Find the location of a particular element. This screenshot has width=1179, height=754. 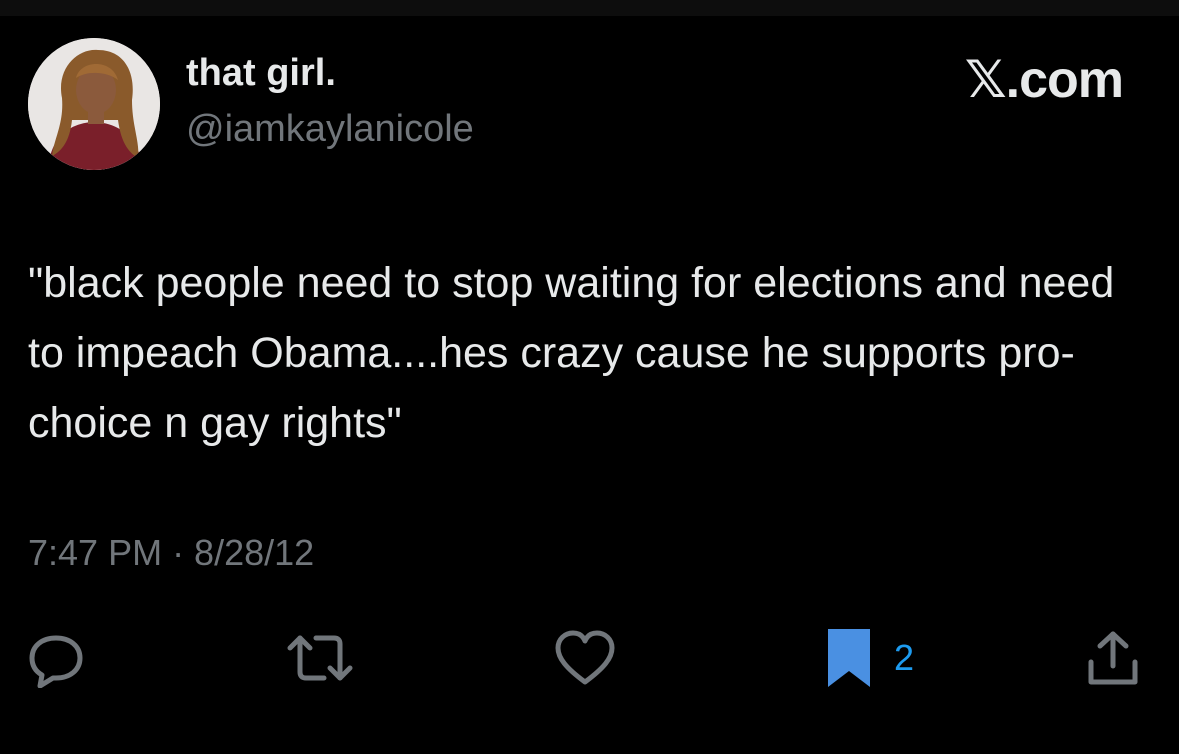

share-button is located at coordinates (1113, 658).